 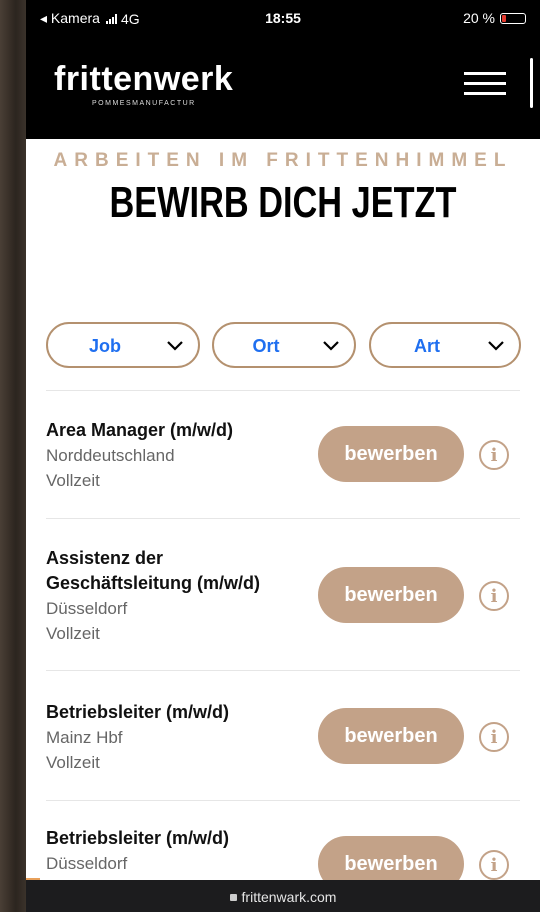 What do you see at coordinates (283, 160) in the screenshot?
I see `section-kicker: ARBEITEN IM FRITTENHIMMEL` at bounding box center [283, 160].